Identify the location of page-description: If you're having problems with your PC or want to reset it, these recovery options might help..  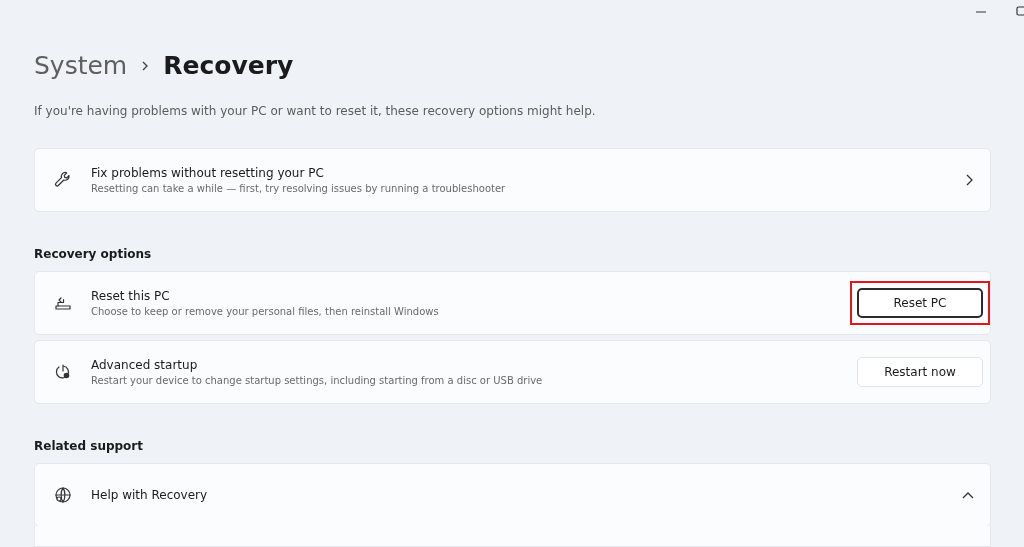
(315, 111).